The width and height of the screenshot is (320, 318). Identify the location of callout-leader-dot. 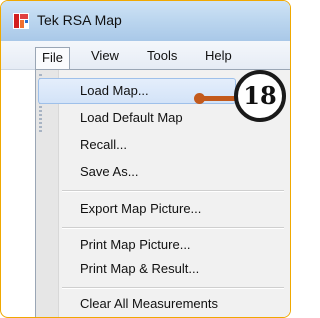
(199, 98).